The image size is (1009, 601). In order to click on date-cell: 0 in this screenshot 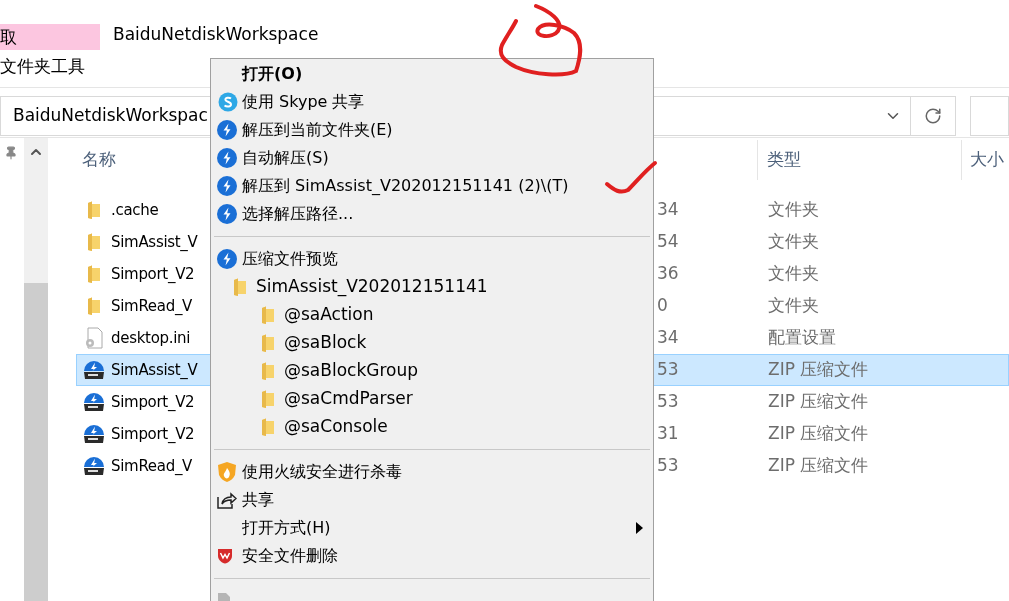, I will do `click(662, 305)`.